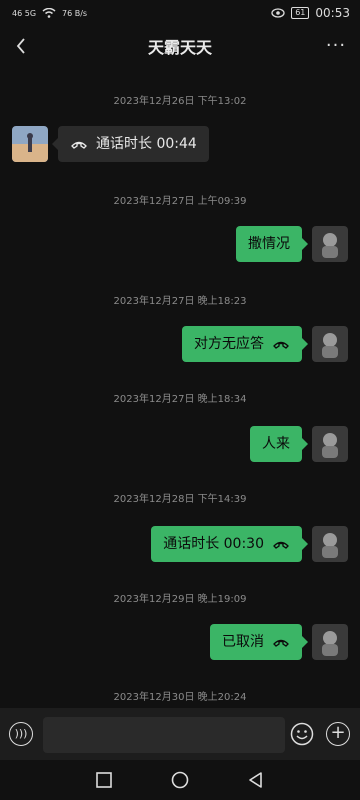 The height and width of the screenshot is (800, 360). Describe the element at coordinates (276, 444) in the screenshot. I see `bubble-text: 人来` at that location.